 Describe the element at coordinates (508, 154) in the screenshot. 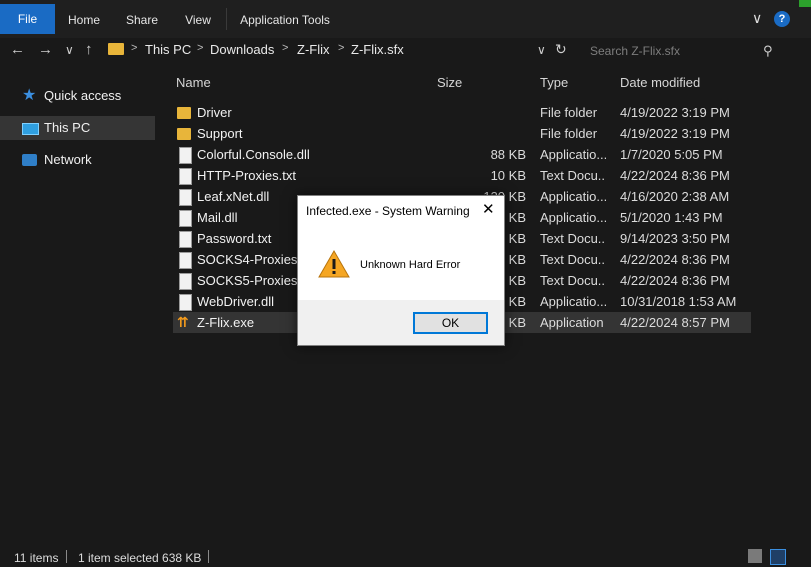

I see `file-size: 88 KB` at that location.